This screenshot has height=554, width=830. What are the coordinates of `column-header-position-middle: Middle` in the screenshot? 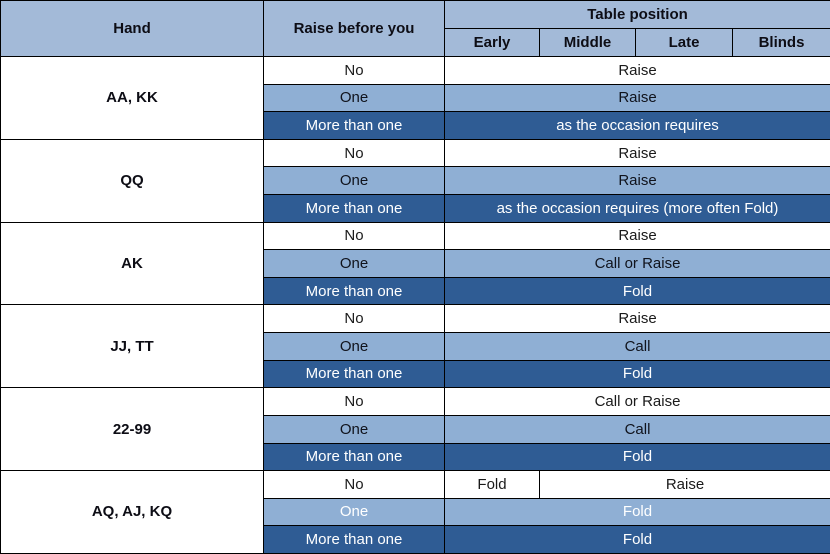 It's located at (587, 42).